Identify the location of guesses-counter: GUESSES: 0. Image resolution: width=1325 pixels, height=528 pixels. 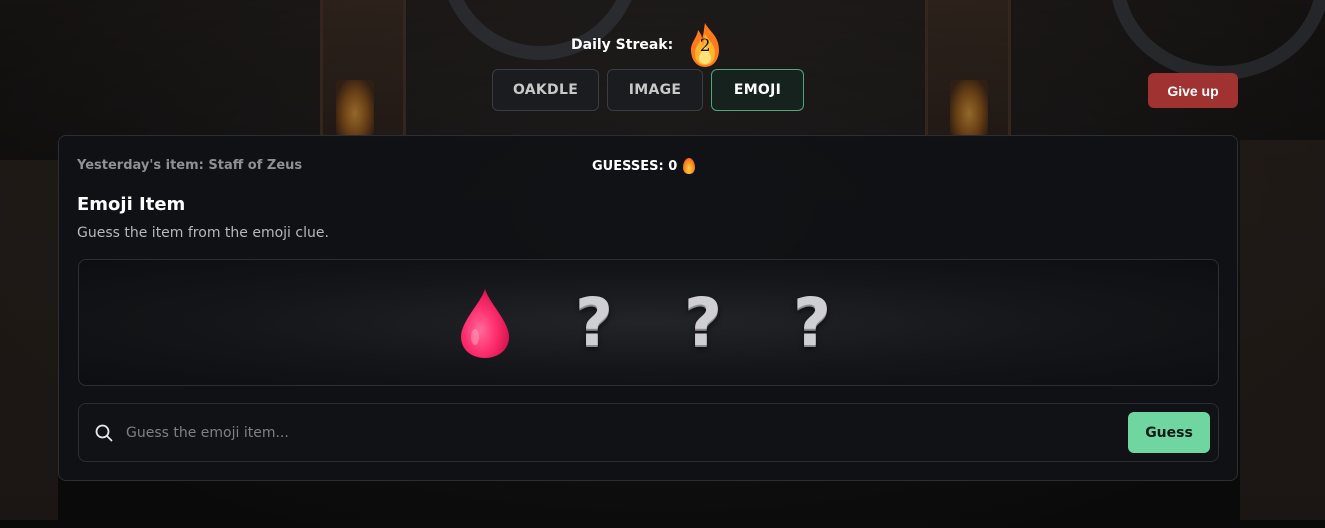
(644, 166).